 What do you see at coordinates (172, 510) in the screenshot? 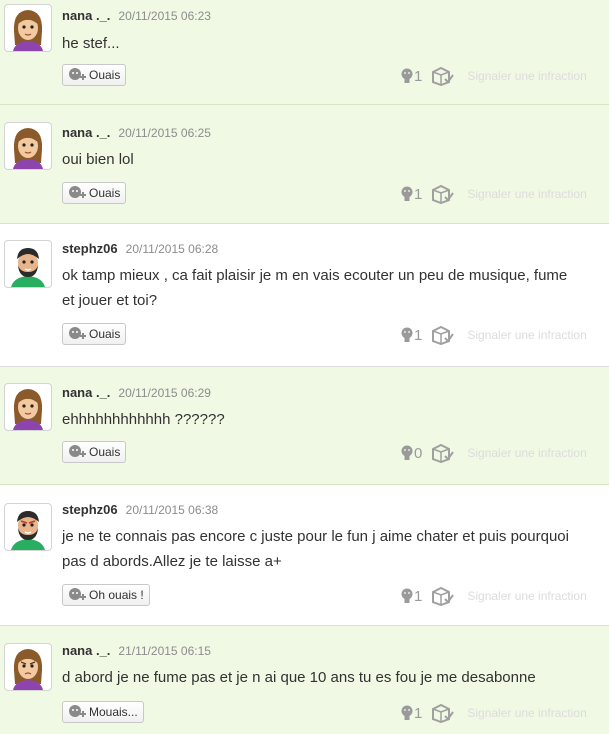
I see `timestamp: 20/11/2015 06:38` at bounding box center [172, 510].